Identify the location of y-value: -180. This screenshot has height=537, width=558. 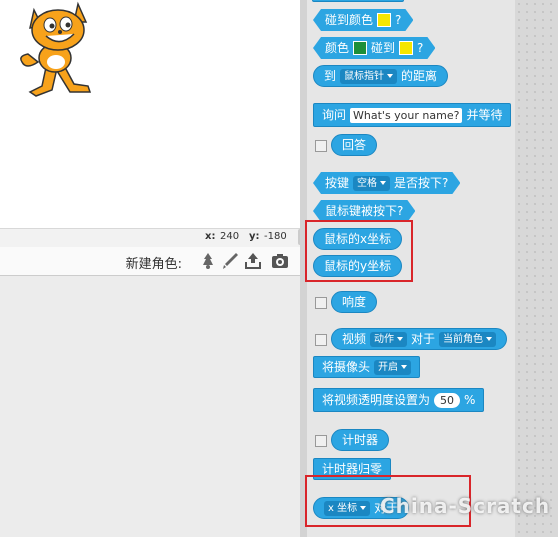
(275, 236).